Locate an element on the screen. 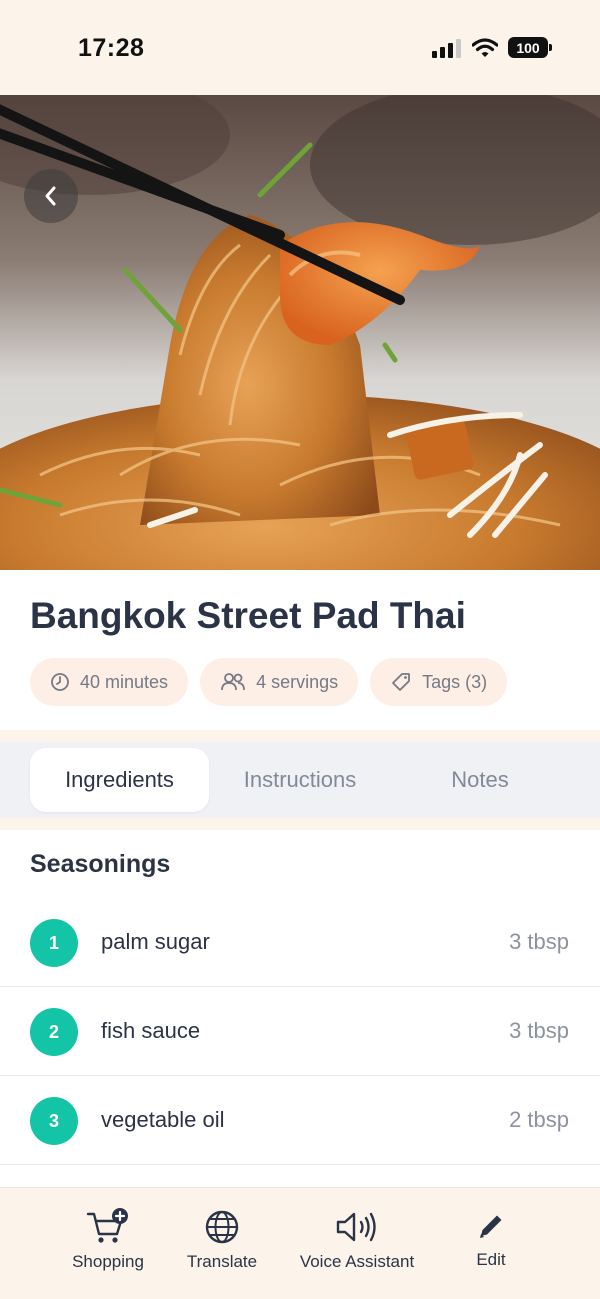  tags-label: Tags (3) is located at coordinates (455, 681).